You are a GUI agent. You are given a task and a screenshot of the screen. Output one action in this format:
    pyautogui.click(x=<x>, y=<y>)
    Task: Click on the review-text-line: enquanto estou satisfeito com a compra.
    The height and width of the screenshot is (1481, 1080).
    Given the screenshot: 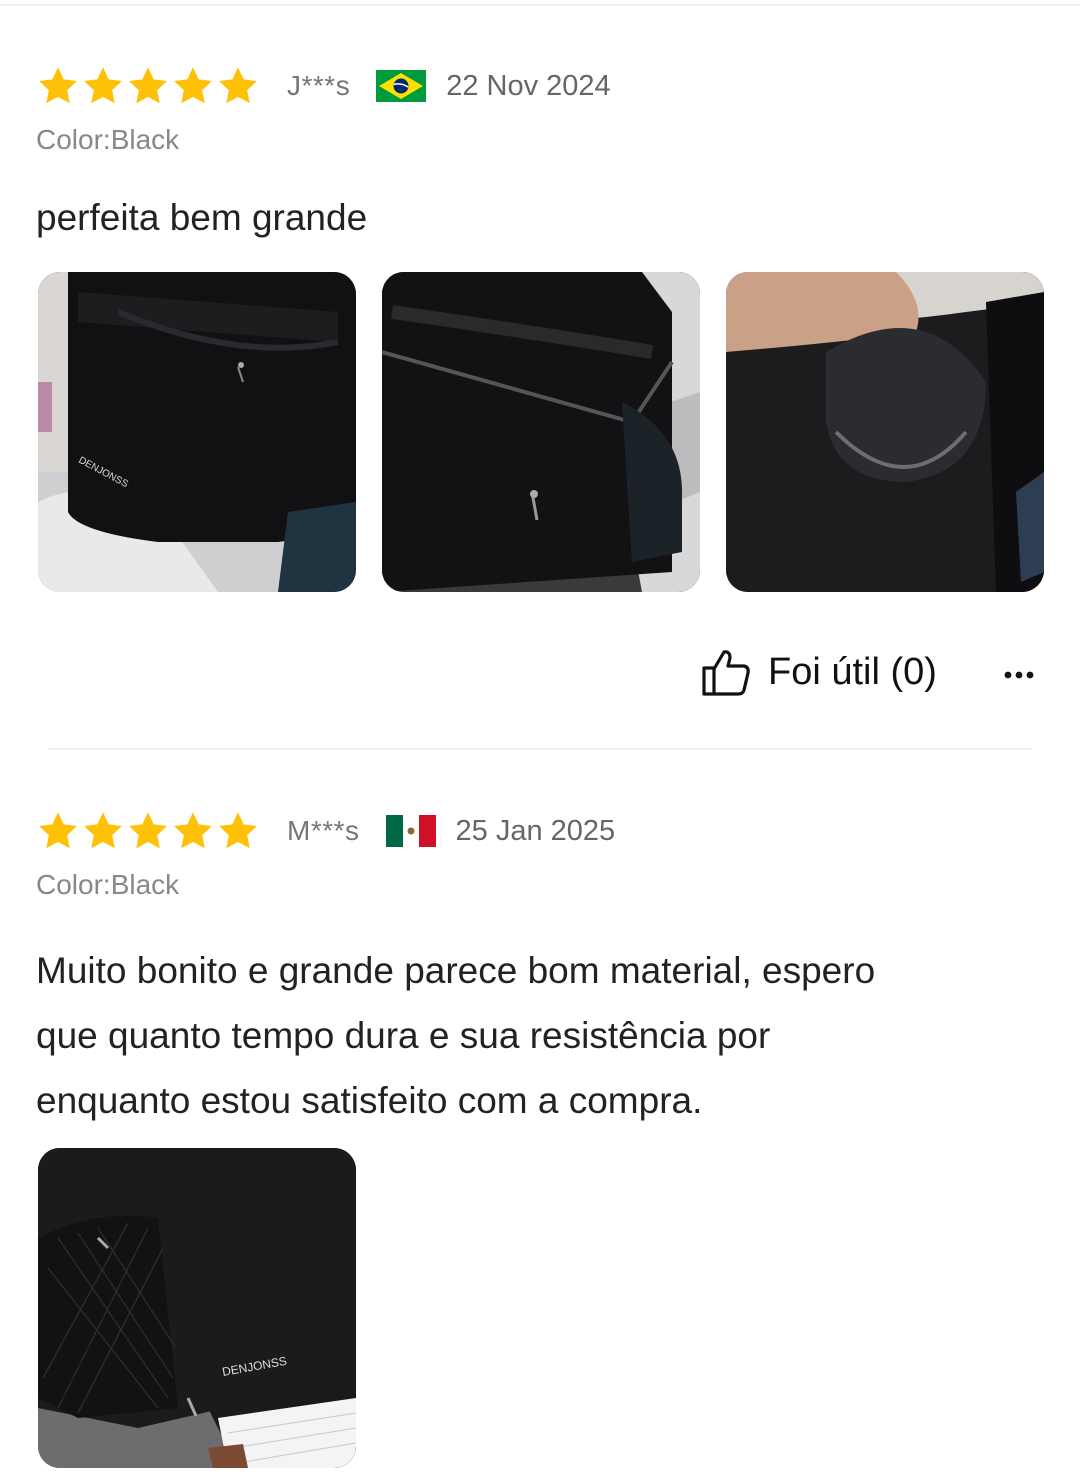 What is the action you would take?
    pyautogui.click(x=369, y=1100)
    